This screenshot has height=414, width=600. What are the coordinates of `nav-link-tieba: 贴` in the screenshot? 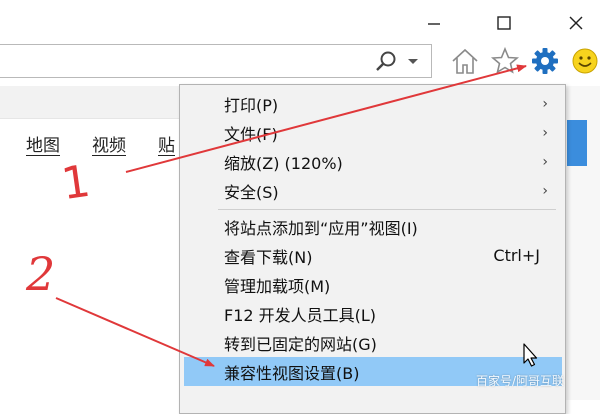 It's located at (166, 143).